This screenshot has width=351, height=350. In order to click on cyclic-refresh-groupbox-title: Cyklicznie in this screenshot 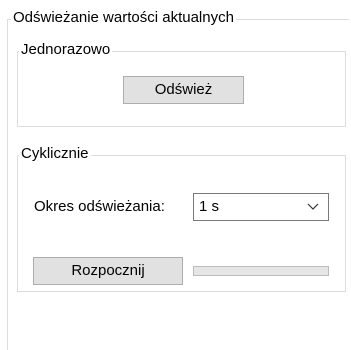, I will do `click(55, 154)`.